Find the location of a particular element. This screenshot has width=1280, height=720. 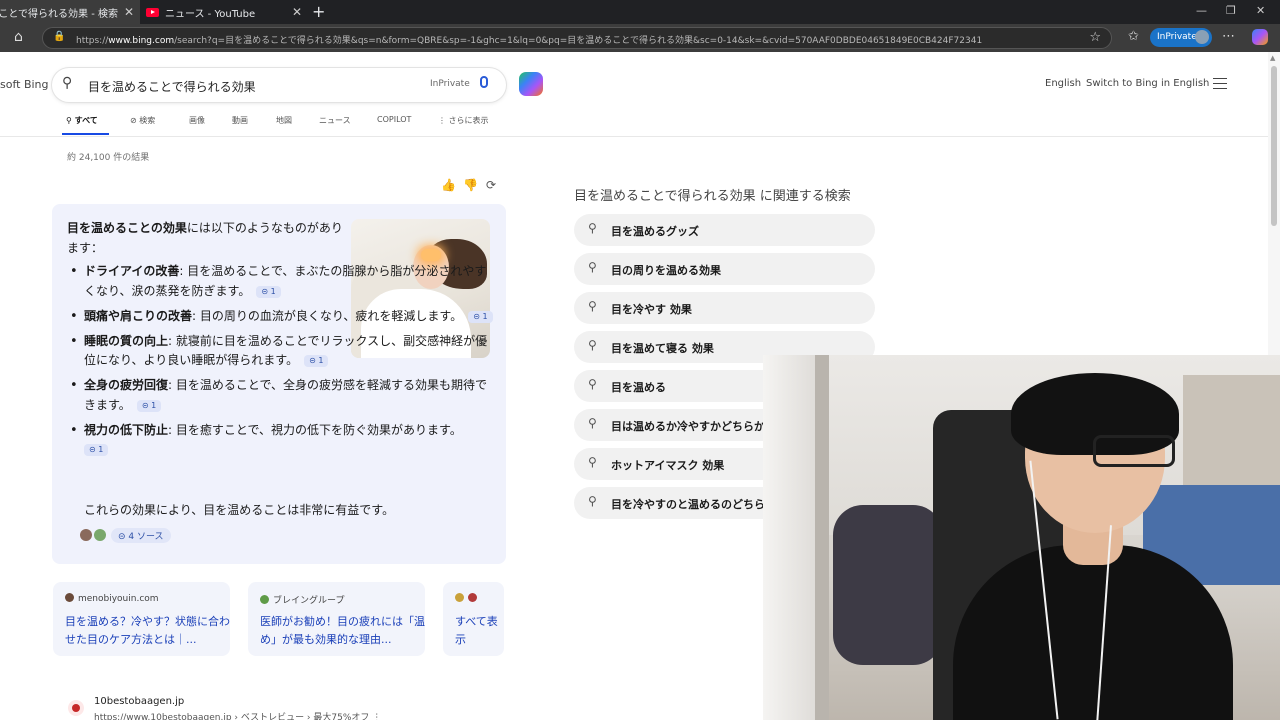

answer-conclusion: これらの効果により、目を温めることは非常に有益です。 is located at coordinates (239, 510).